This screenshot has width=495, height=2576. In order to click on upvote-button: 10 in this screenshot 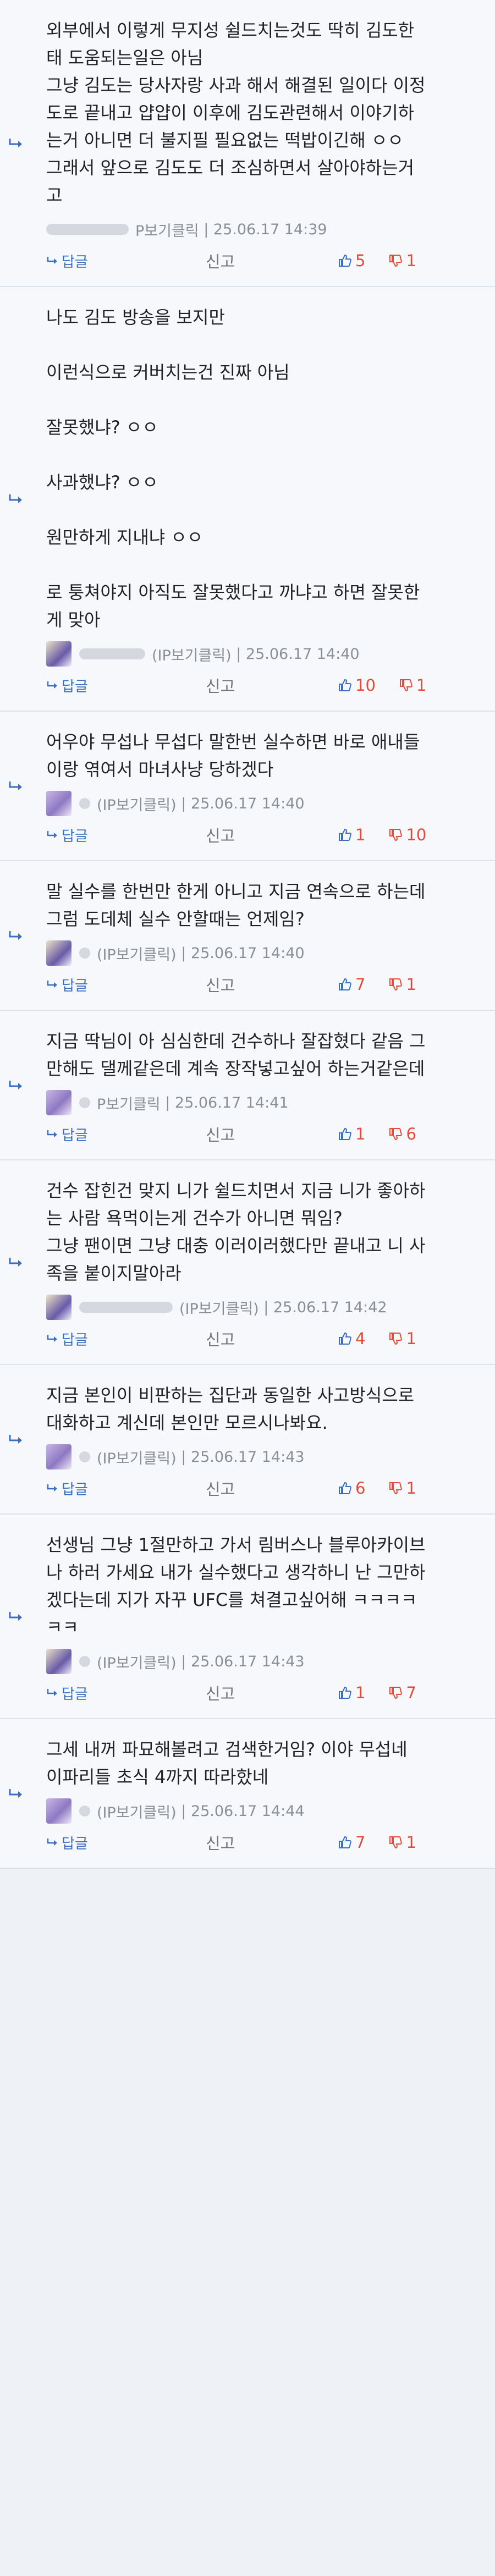, I will do `click(357, 685)`.